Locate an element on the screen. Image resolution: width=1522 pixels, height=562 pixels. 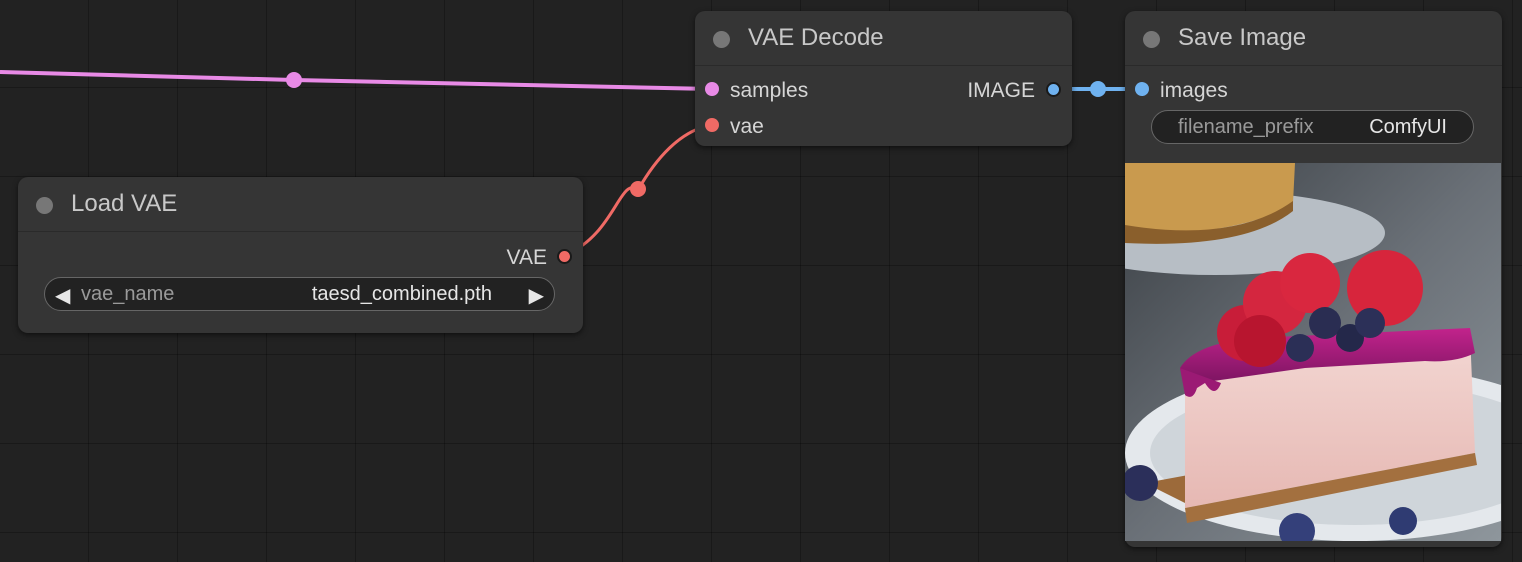
samples-input-label: samples is located at coordinates (769, 90).